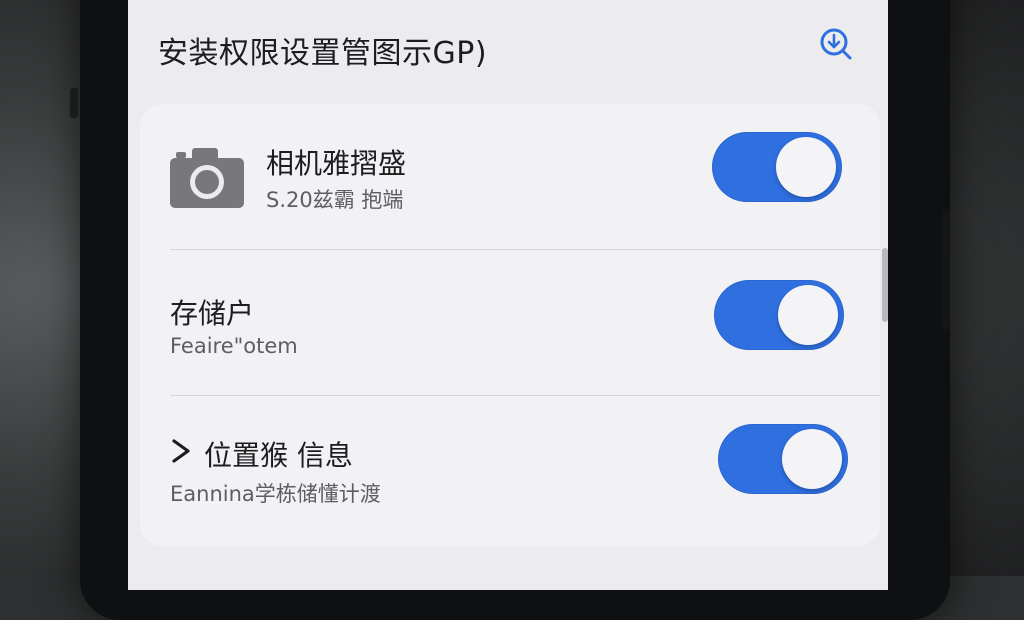 The image size is (1024, 620). What do you see at coordinates (885, 285) in the screenshot?
I see `scrollbar` at bounding box center [885, 285].